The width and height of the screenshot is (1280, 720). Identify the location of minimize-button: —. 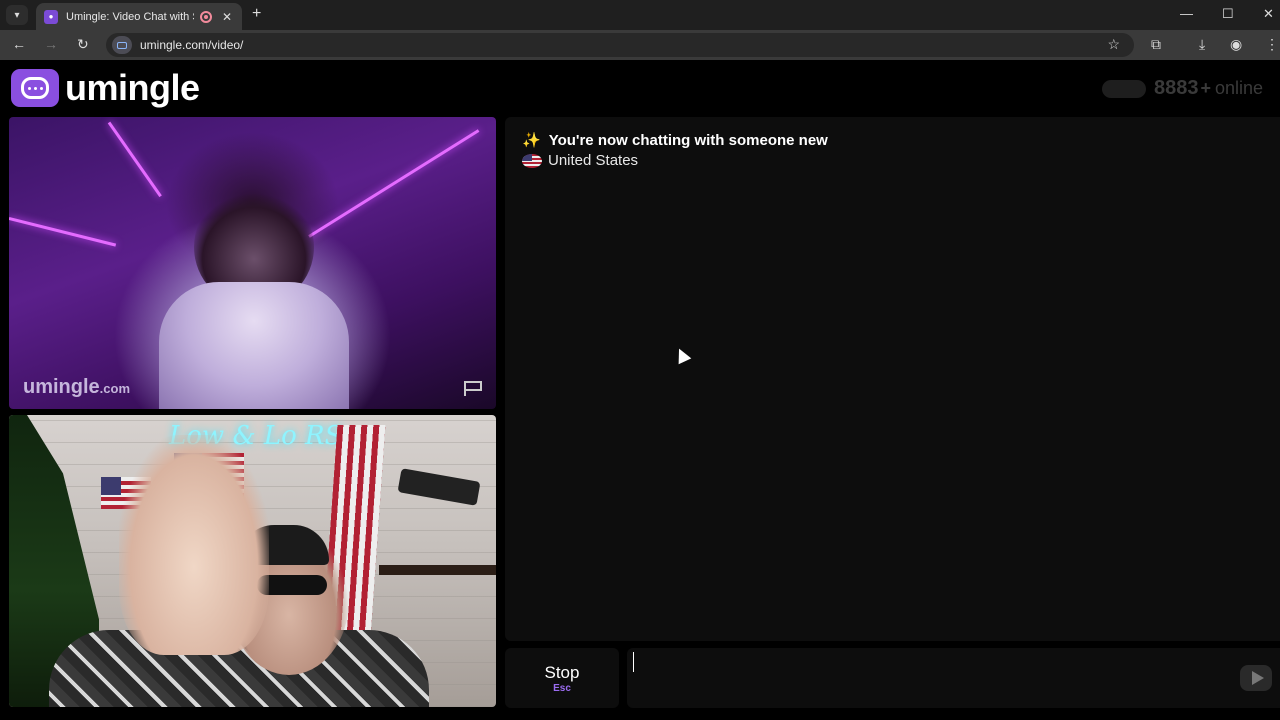
(1186, 13).